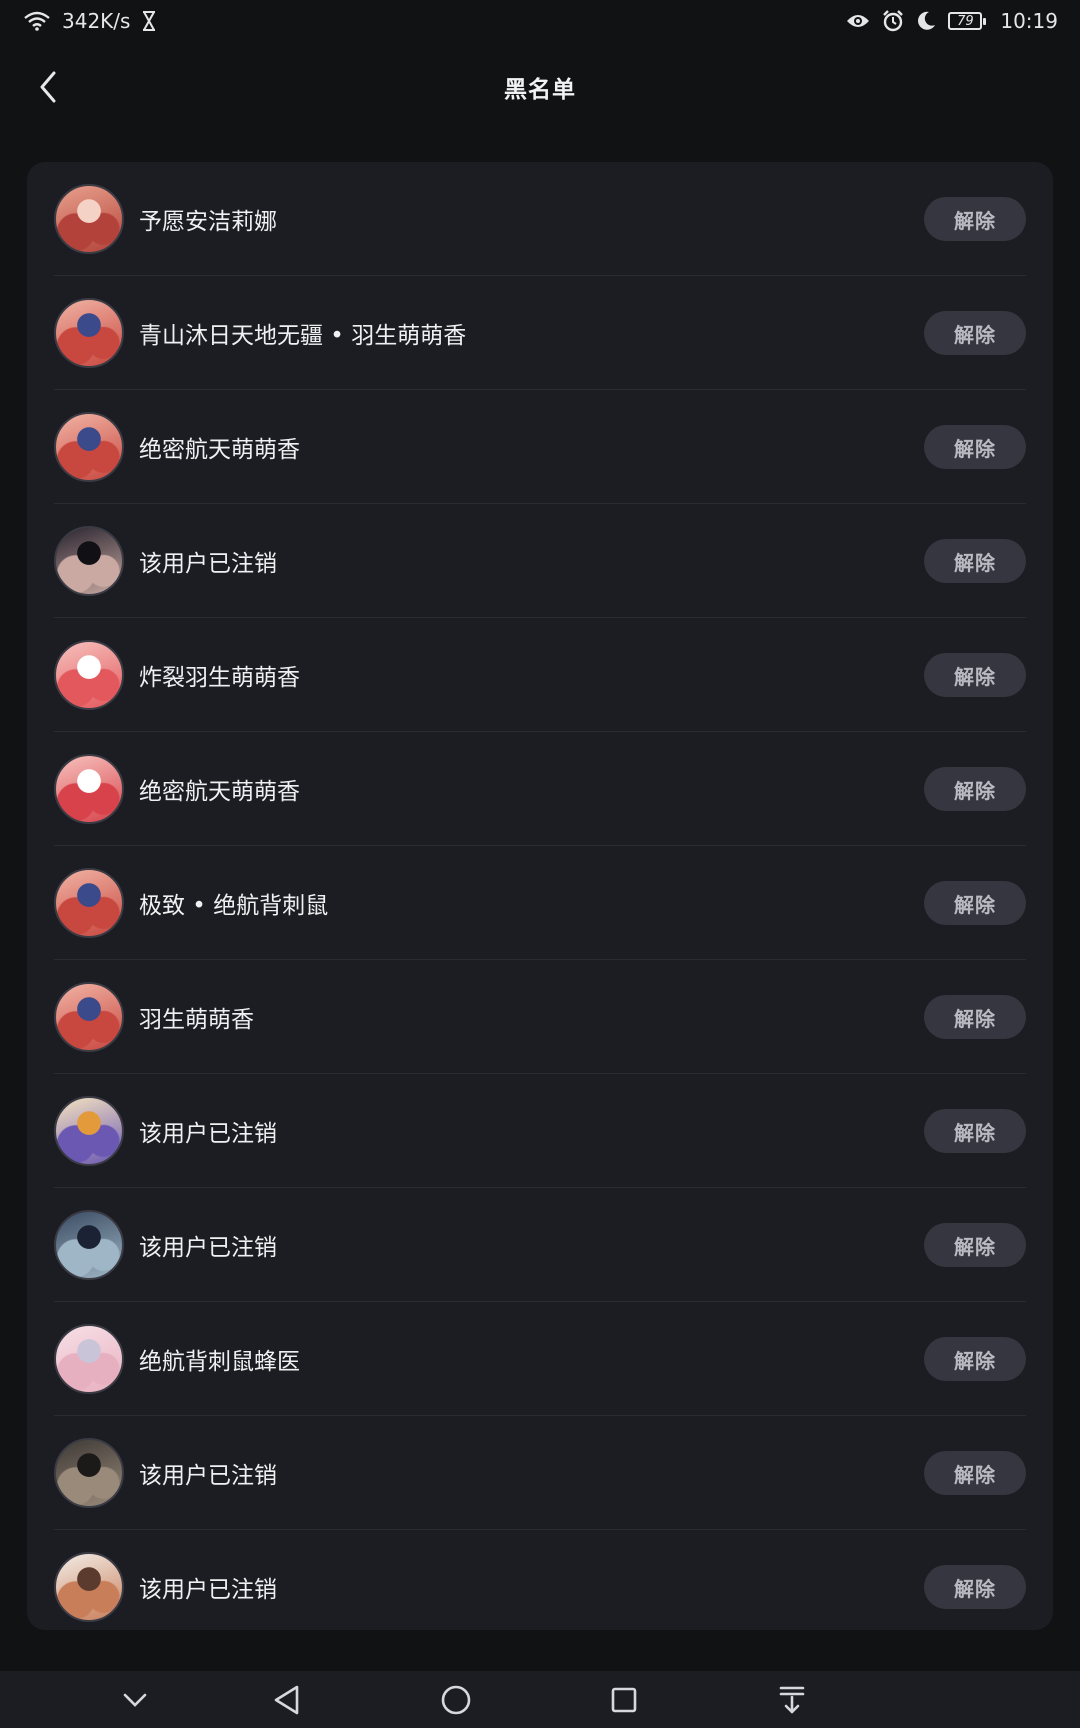 This screenshot has height=1728, width=1080. I want to click on wifi-icon, so click(37, 21).